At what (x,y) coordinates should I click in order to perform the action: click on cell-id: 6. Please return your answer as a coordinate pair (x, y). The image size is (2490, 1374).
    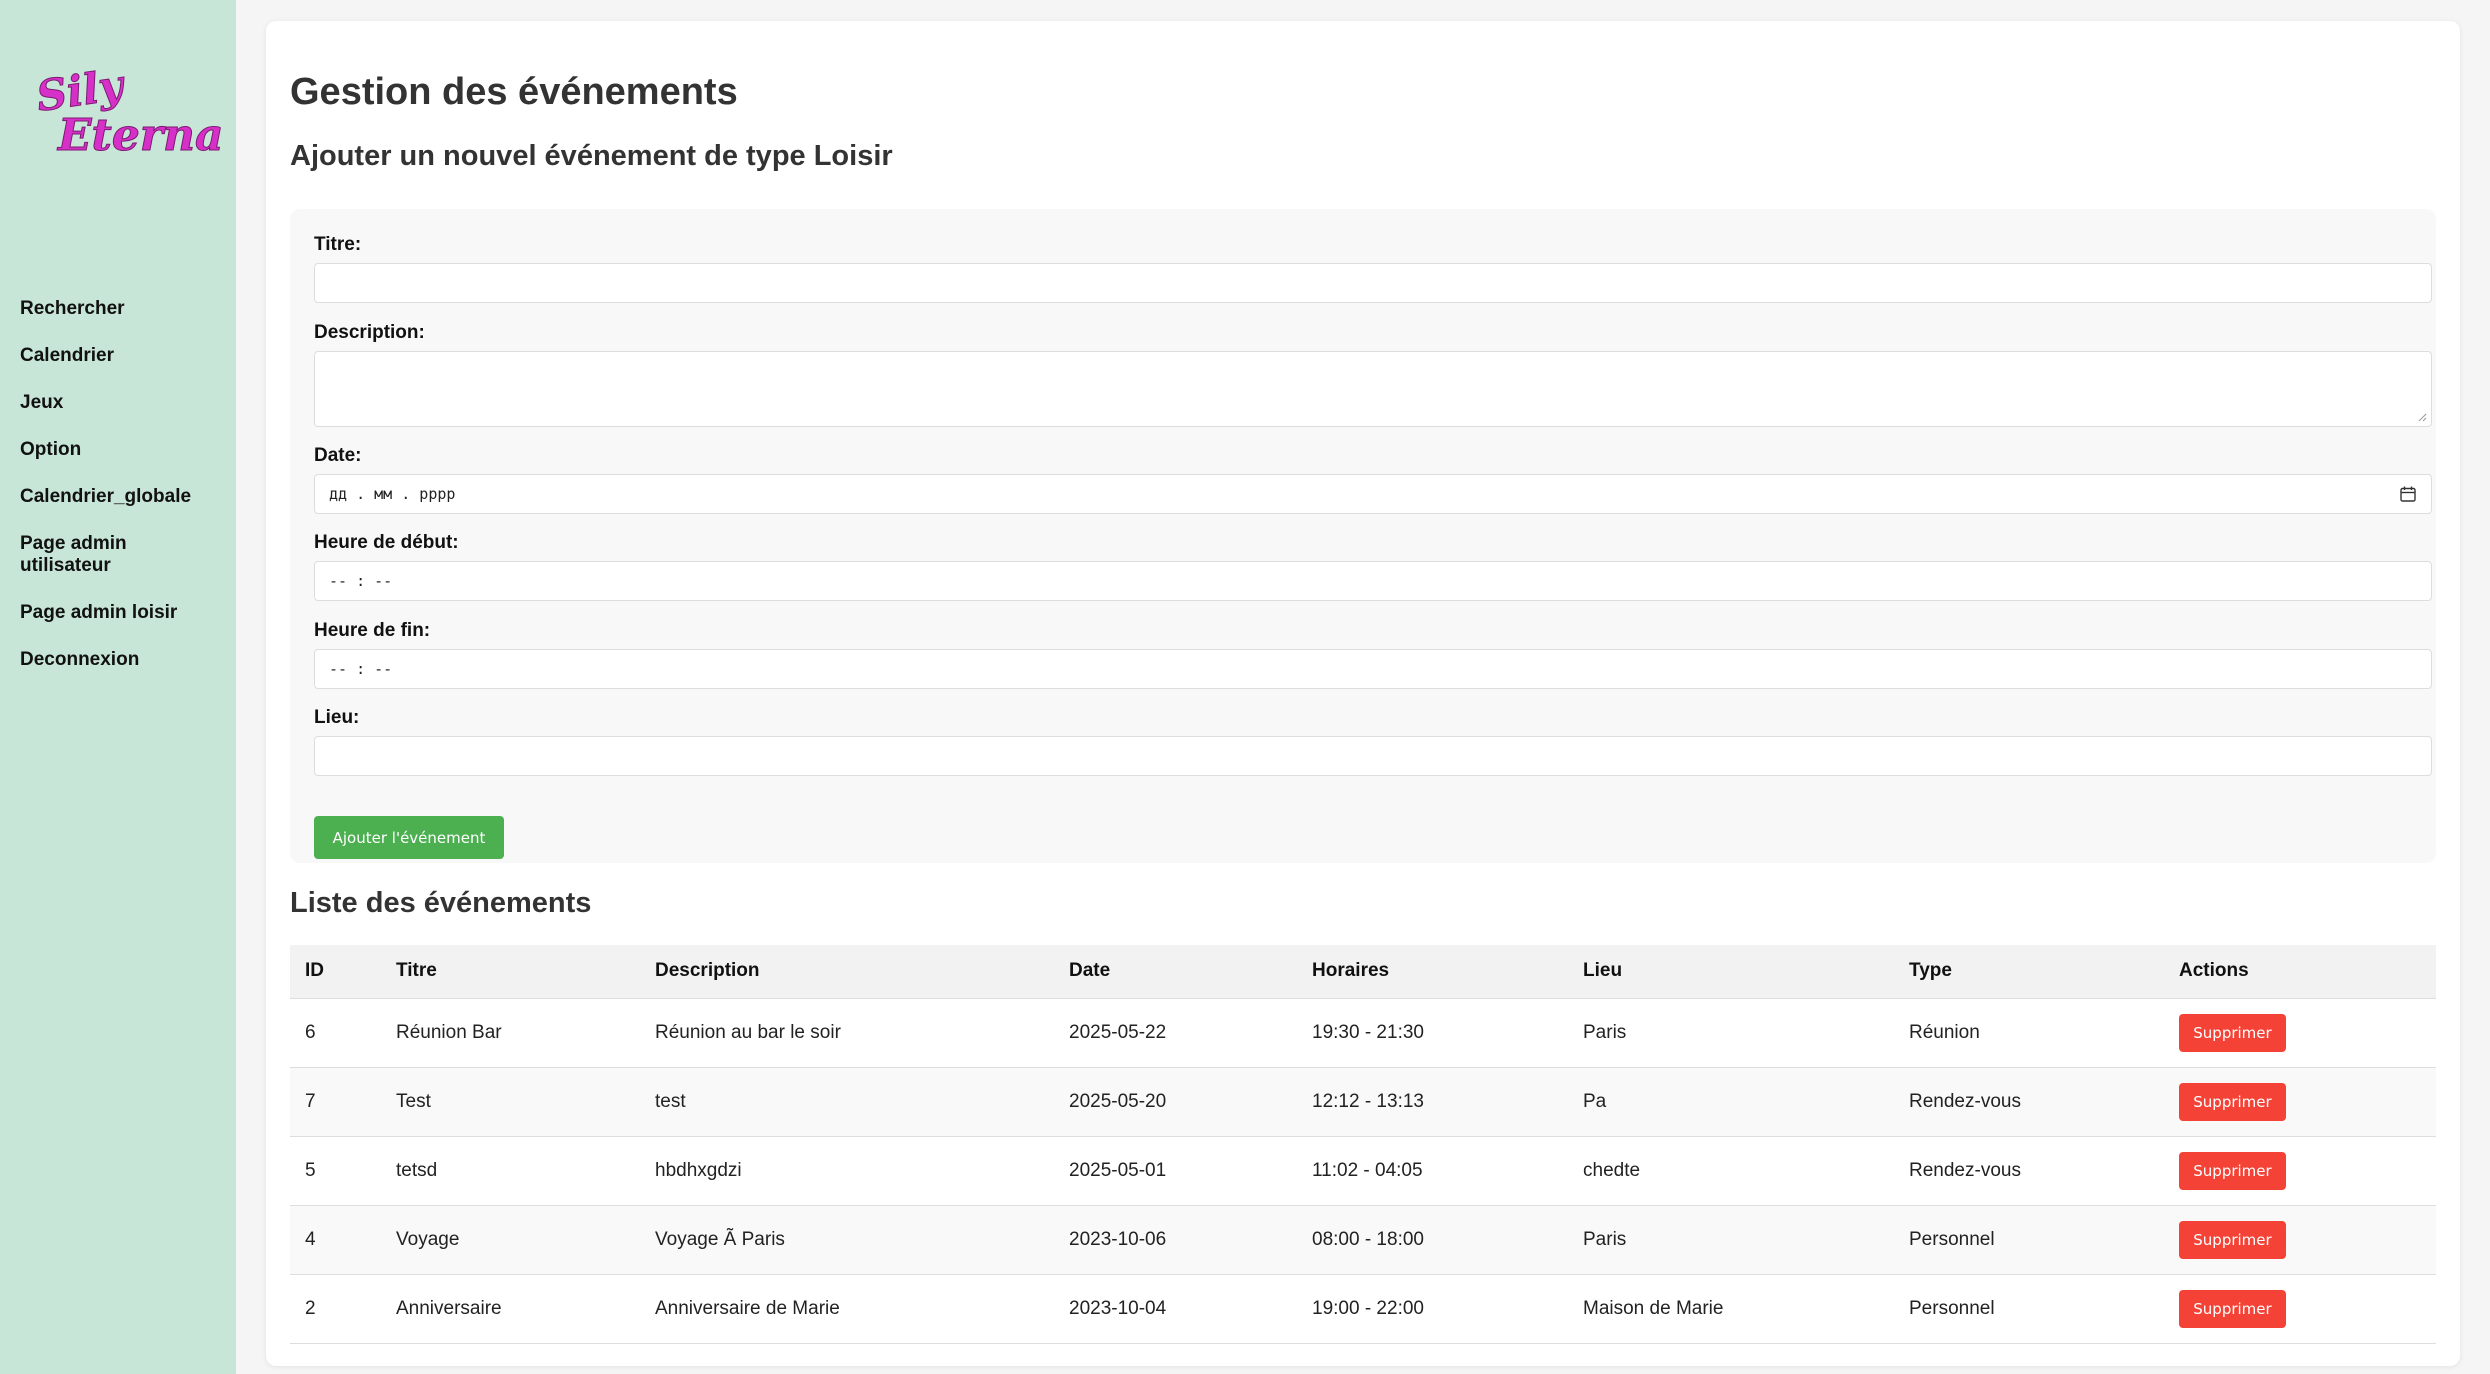
    Looking at the image, I should click on (335, 1033).